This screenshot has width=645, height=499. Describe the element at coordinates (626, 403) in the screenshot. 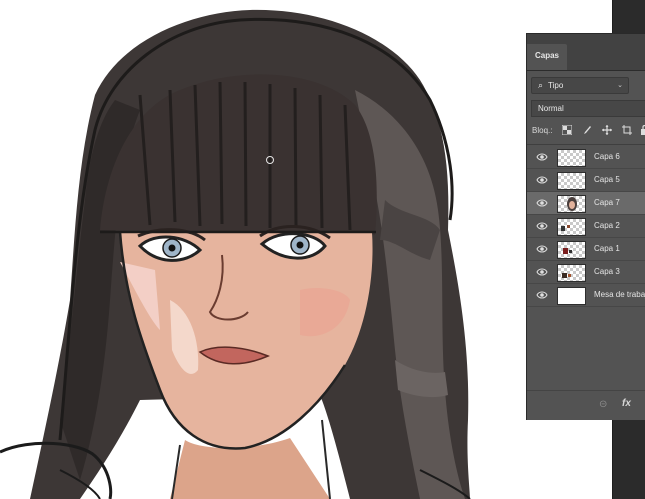

I see `fx-button: fx` at that location.